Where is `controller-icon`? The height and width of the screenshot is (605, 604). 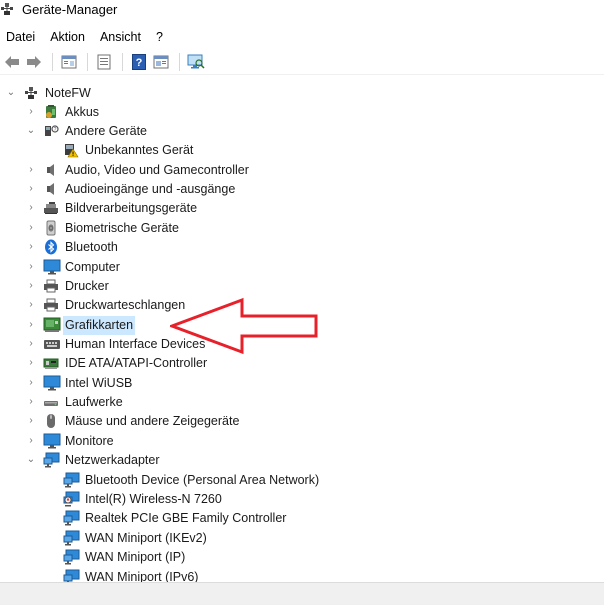 controller-icon is located at coordinates (51, 363).